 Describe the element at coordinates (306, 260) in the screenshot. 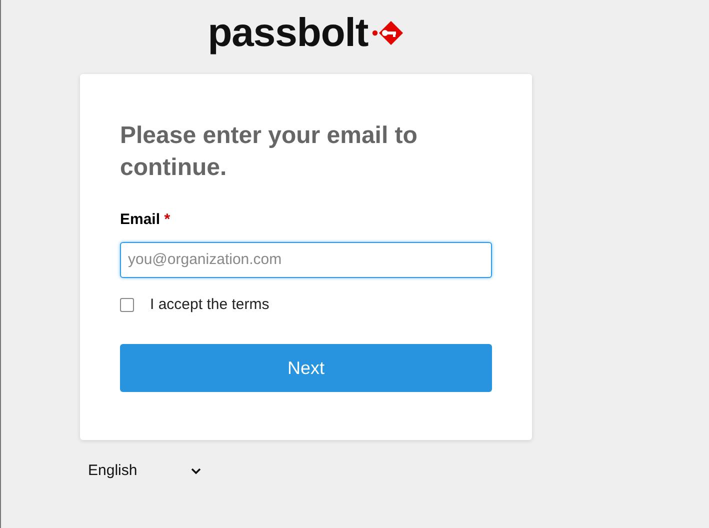

I see `email-field: you@organization.com` at that location.